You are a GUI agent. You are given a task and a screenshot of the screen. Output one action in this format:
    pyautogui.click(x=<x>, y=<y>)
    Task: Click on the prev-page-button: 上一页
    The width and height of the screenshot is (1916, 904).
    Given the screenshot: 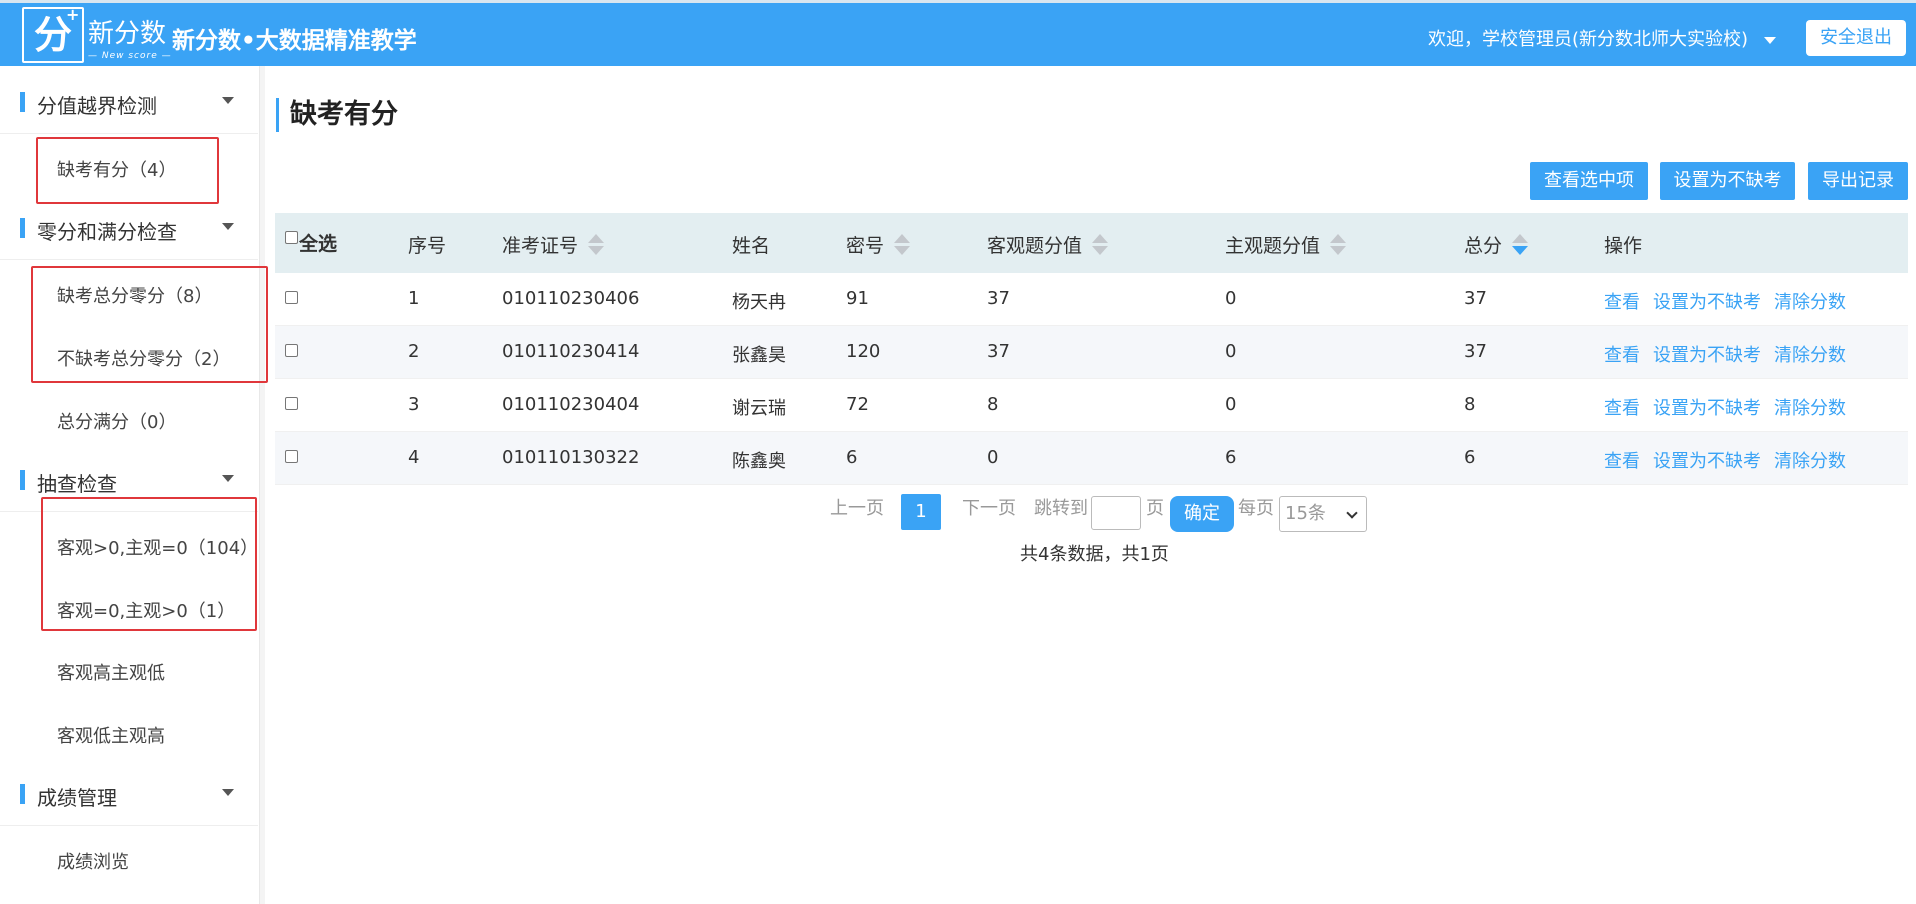 What is the action you would take?
    pyautogui.click(x=857, y=507)
    